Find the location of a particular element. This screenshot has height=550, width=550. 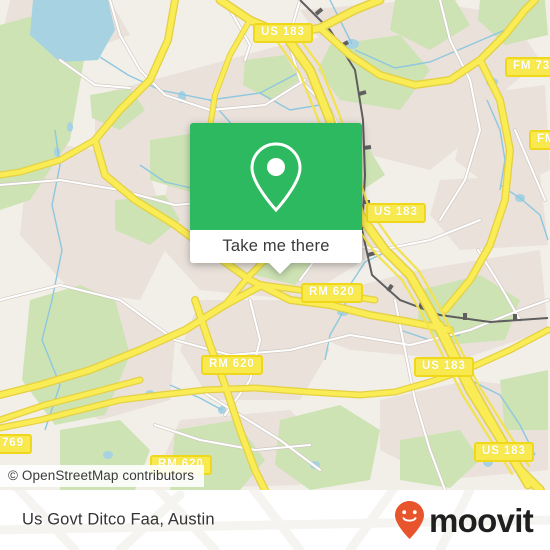

road-shield-us183-north: US 183 is located at coordinates (283, 33).